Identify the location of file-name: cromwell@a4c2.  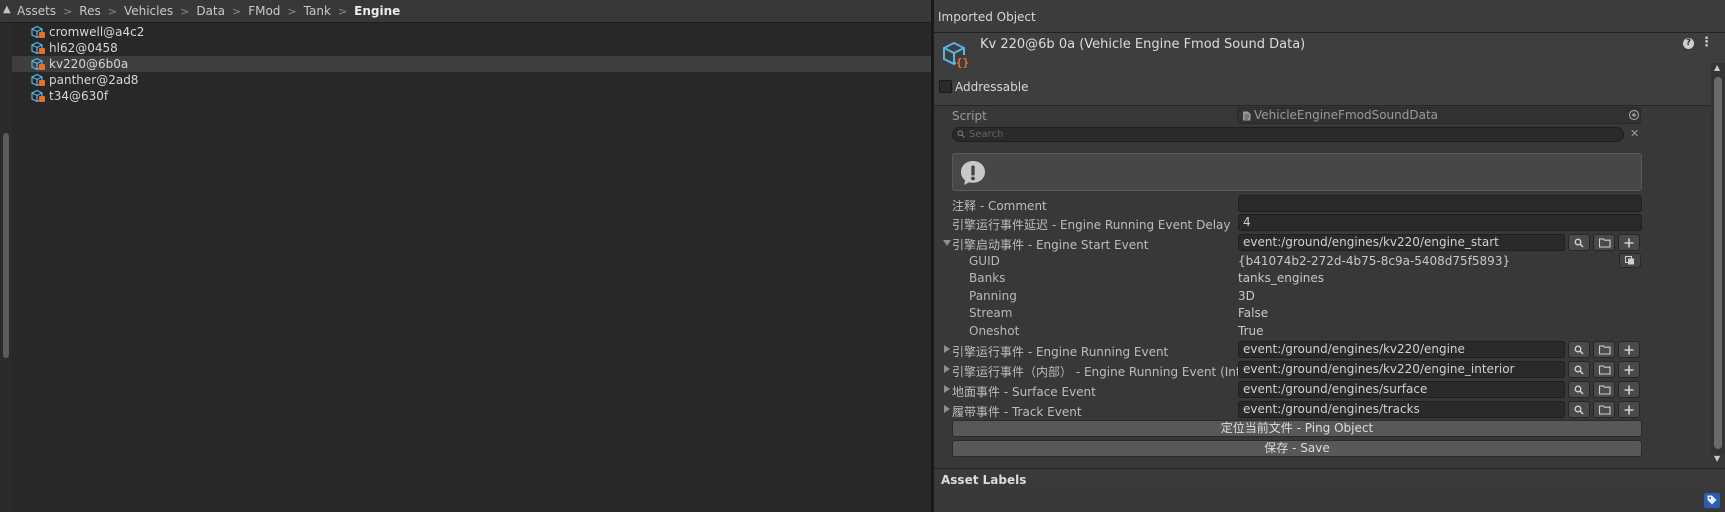
(97, 32).